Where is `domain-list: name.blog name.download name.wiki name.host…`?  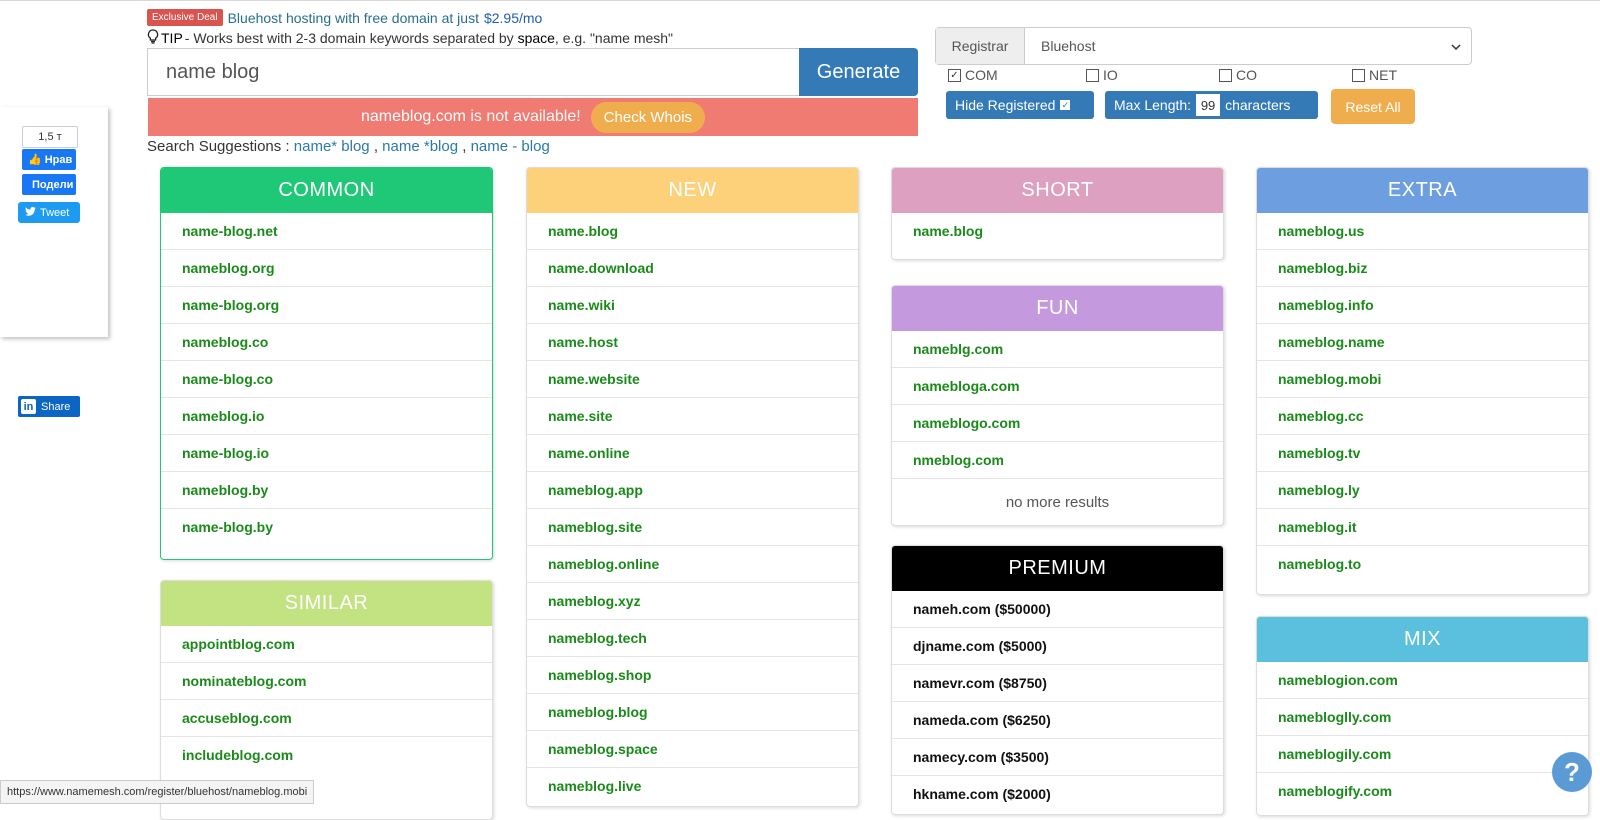
domain-list: name.blog name.download name.wiki name.host… is located at coordinates (692, 508).